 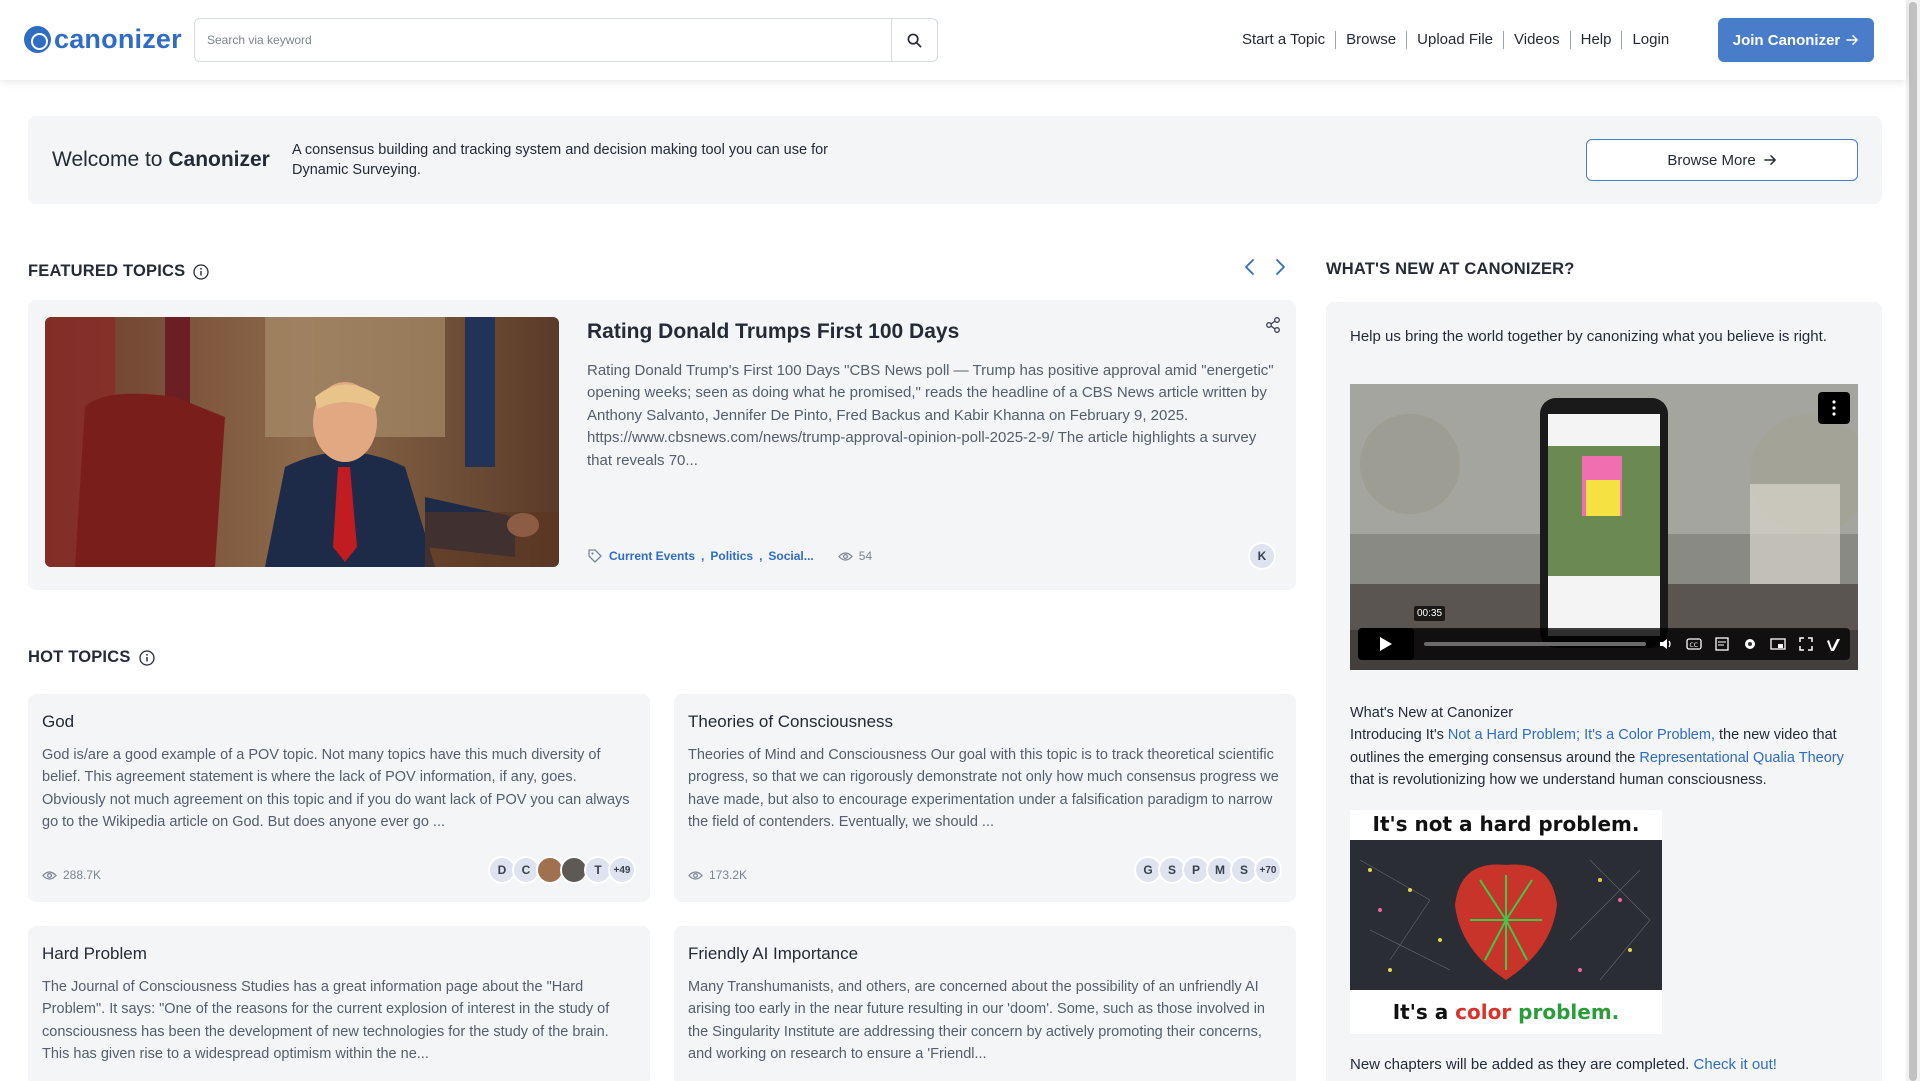 What do you see at coordinates (1506, 915) in the screenshot?
I see `strawberry-artwork` at bounding box center [1506, 915].